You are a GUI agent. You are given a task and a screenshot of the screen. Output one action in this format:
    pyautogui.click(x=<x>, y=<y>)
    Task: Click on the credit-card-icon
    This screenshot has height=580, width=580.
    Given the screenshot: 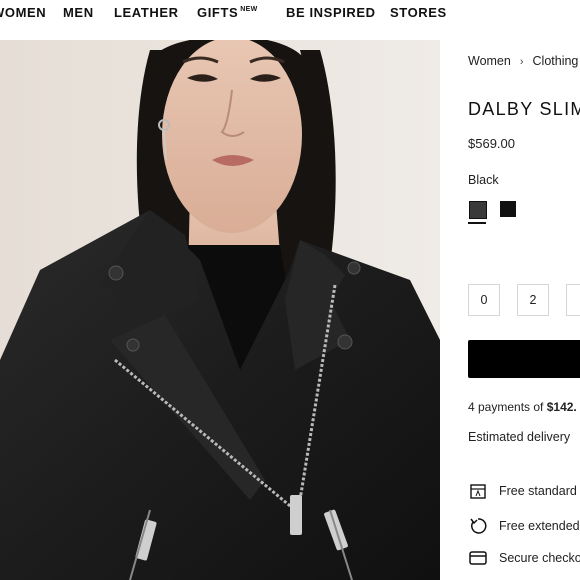 What is the action you would take?
    pyautogui.click(x=478, y=558)
    